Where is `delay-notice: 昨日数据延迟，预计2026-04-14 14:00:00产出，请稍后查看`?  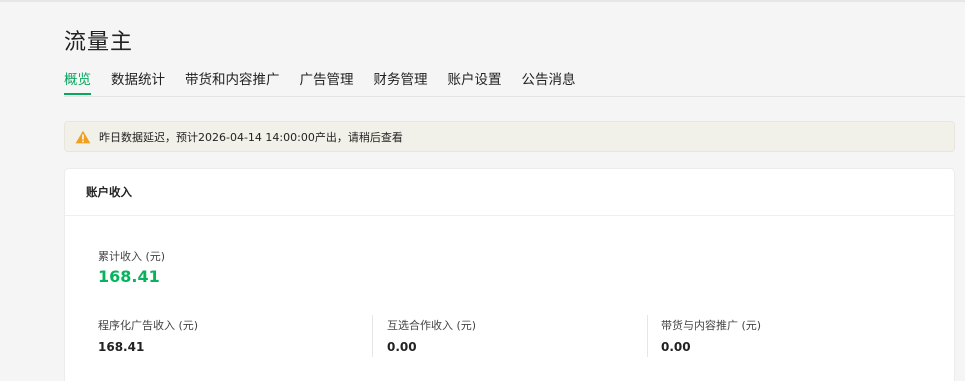 delay-notice: 昨日数据延迟，预计2026-04-14 14:00:00产出，请稍后查看 is located at coordinates (509, 136).